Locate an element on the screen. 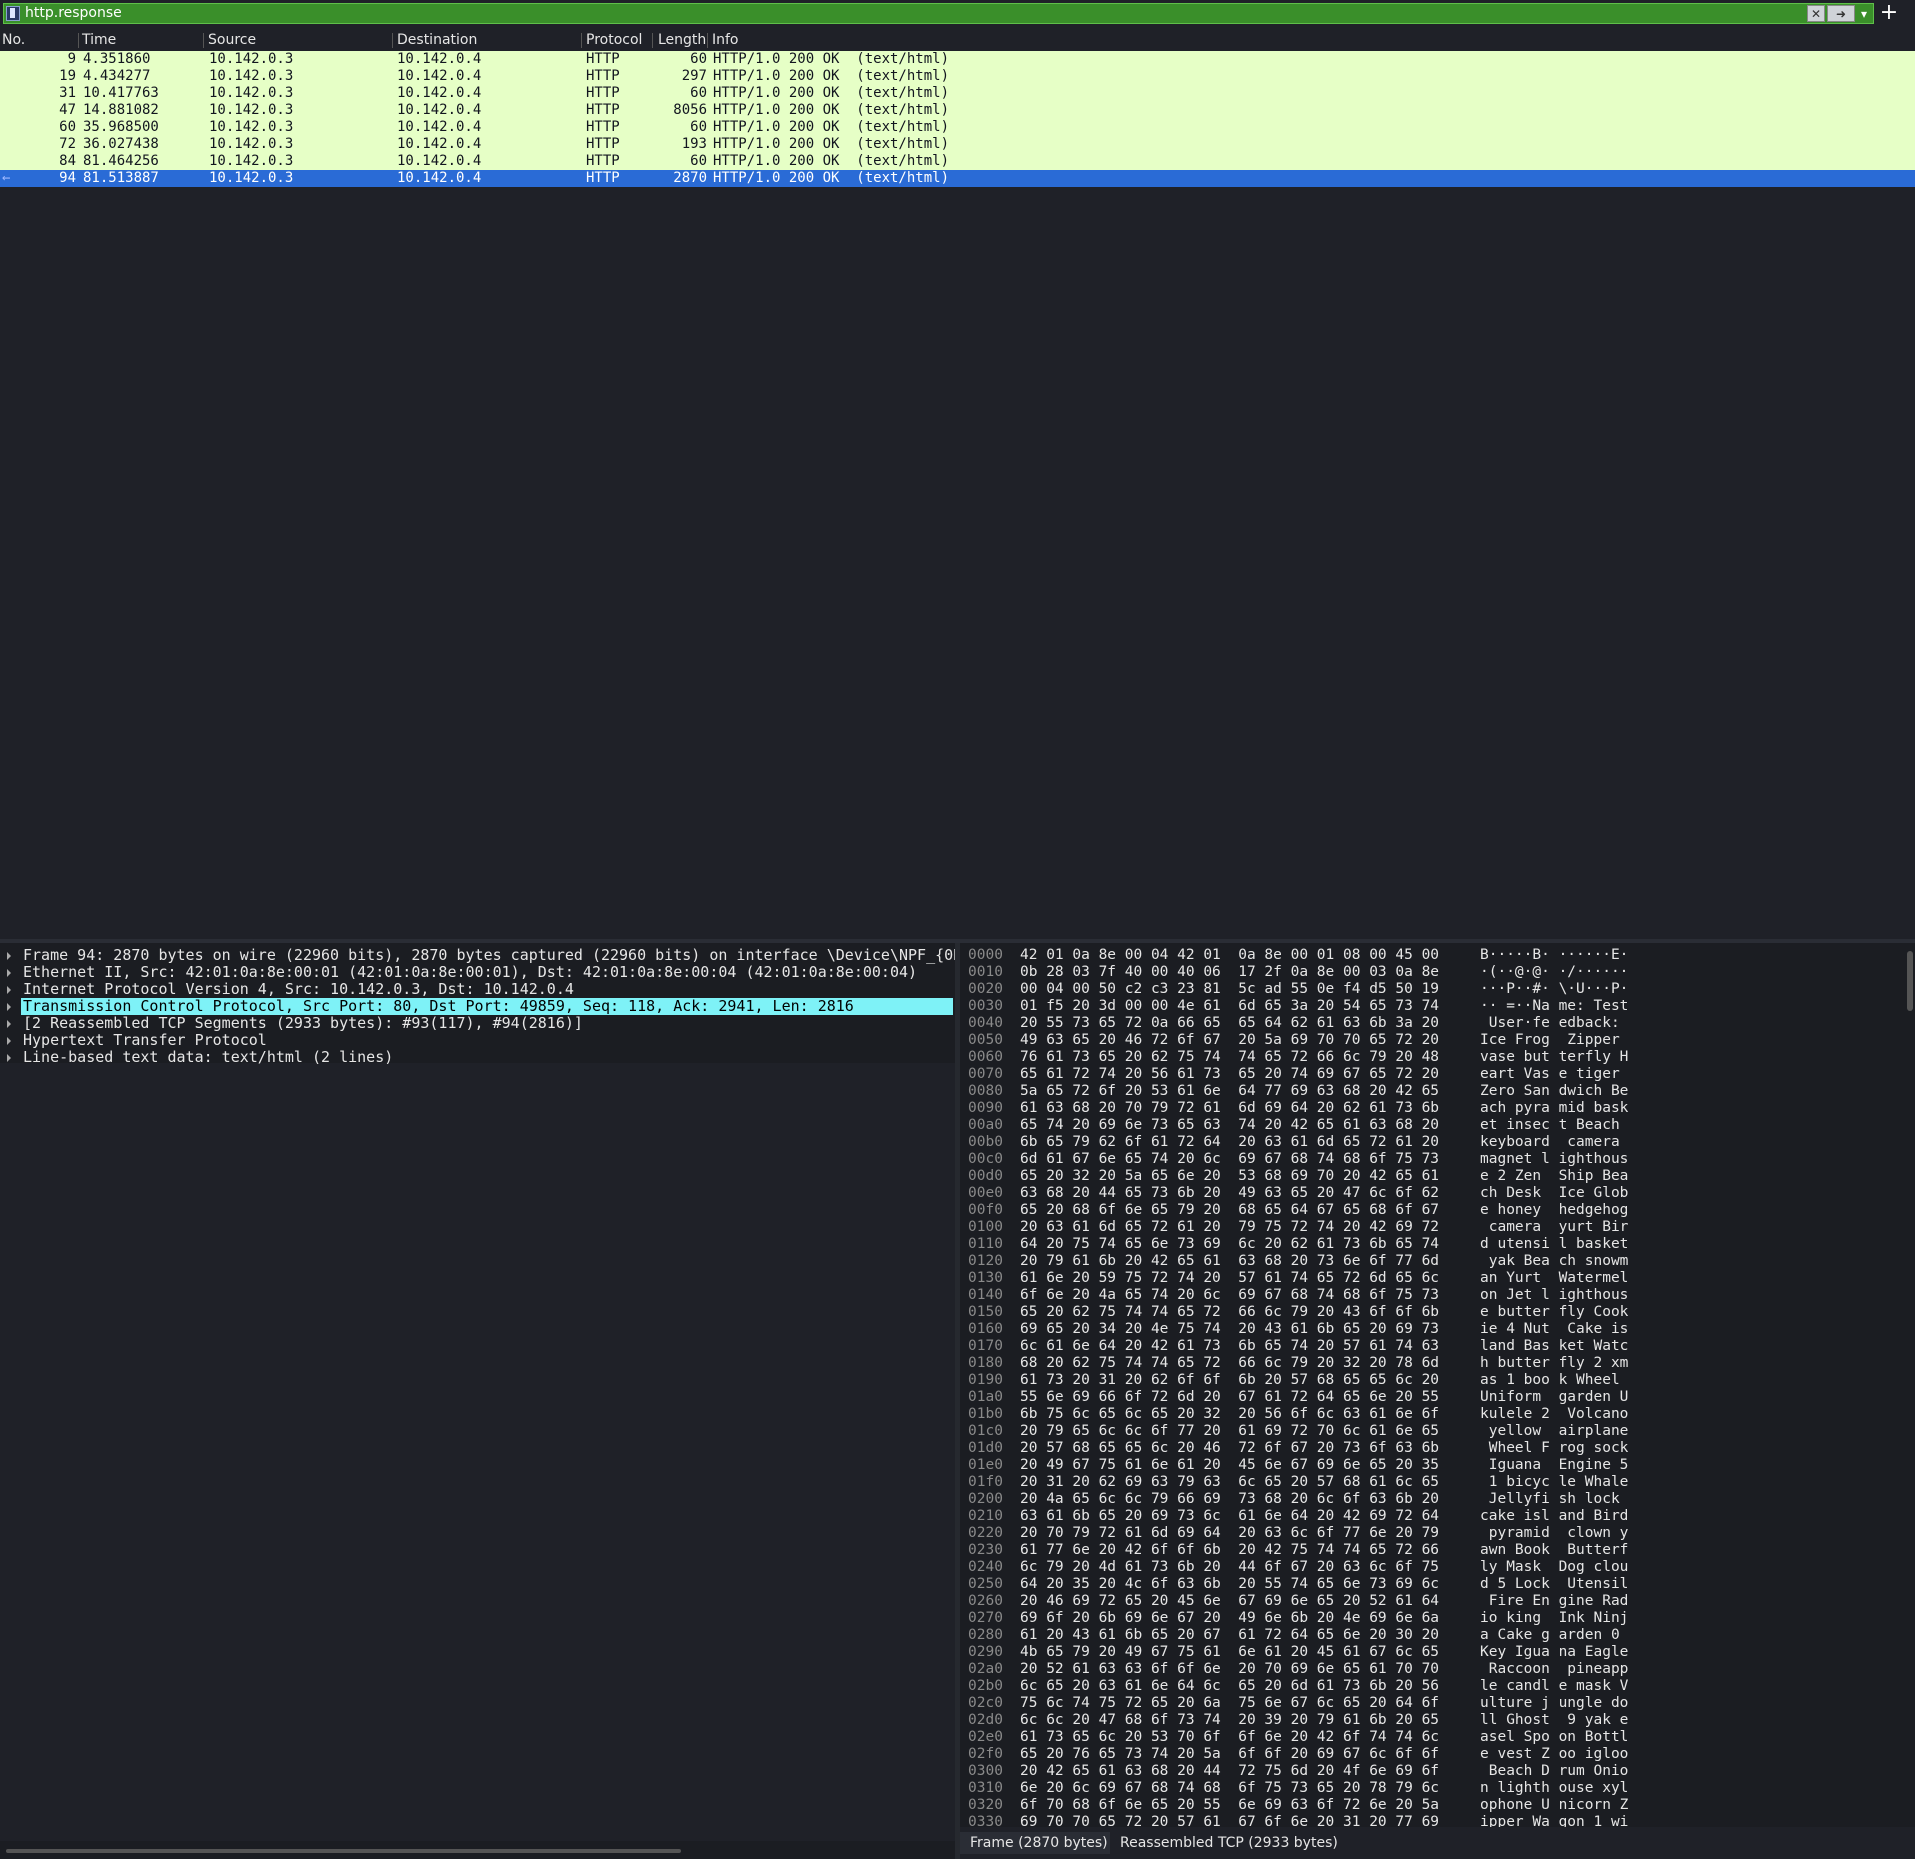 The height and width of the screenshot is (1859, 1915). vertical-scrollbar is located at coordinates (1910, 981).